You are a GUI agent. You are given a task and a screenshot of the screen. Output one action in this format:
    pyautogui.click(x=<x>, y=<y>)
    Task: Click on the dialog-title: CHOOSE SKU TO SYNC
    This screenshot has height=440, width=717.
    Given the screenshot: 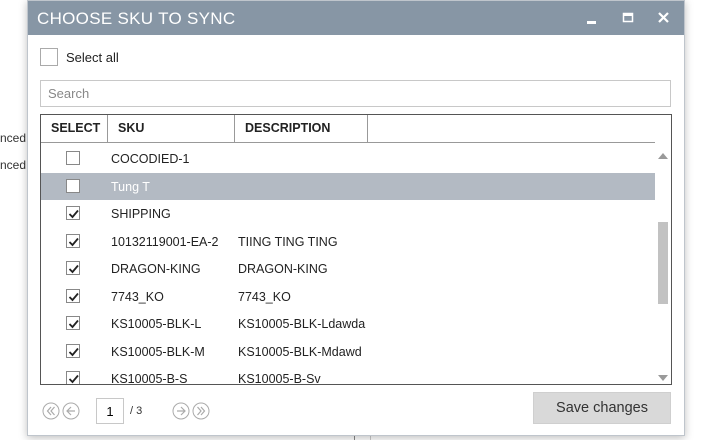 What is the action you would take?
    pyautogui.click(x=136, y=18)
    